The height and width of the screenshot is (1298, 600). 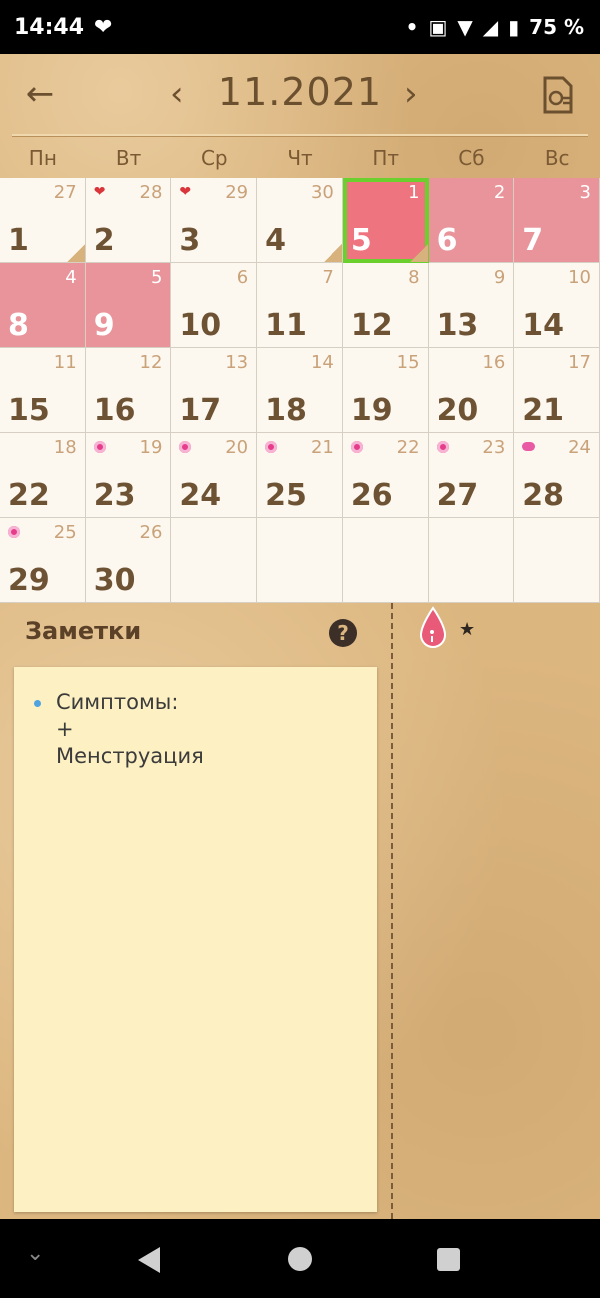 I want to click on cycle-day: 17, so click(x=579, y=362).